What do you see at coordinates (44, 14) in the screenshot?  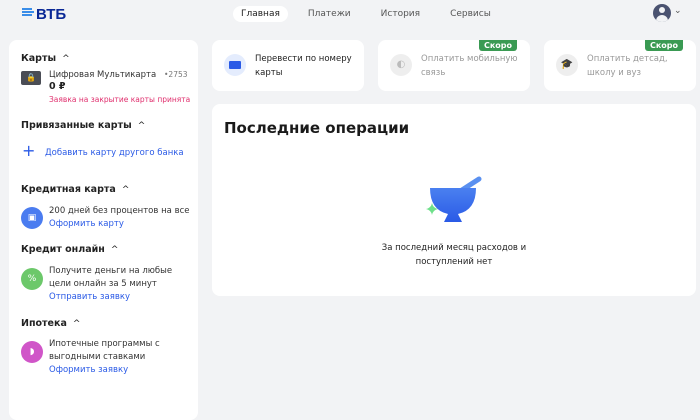 I see `vtb-logo: ВТБ` at bounding box center [44, 14].